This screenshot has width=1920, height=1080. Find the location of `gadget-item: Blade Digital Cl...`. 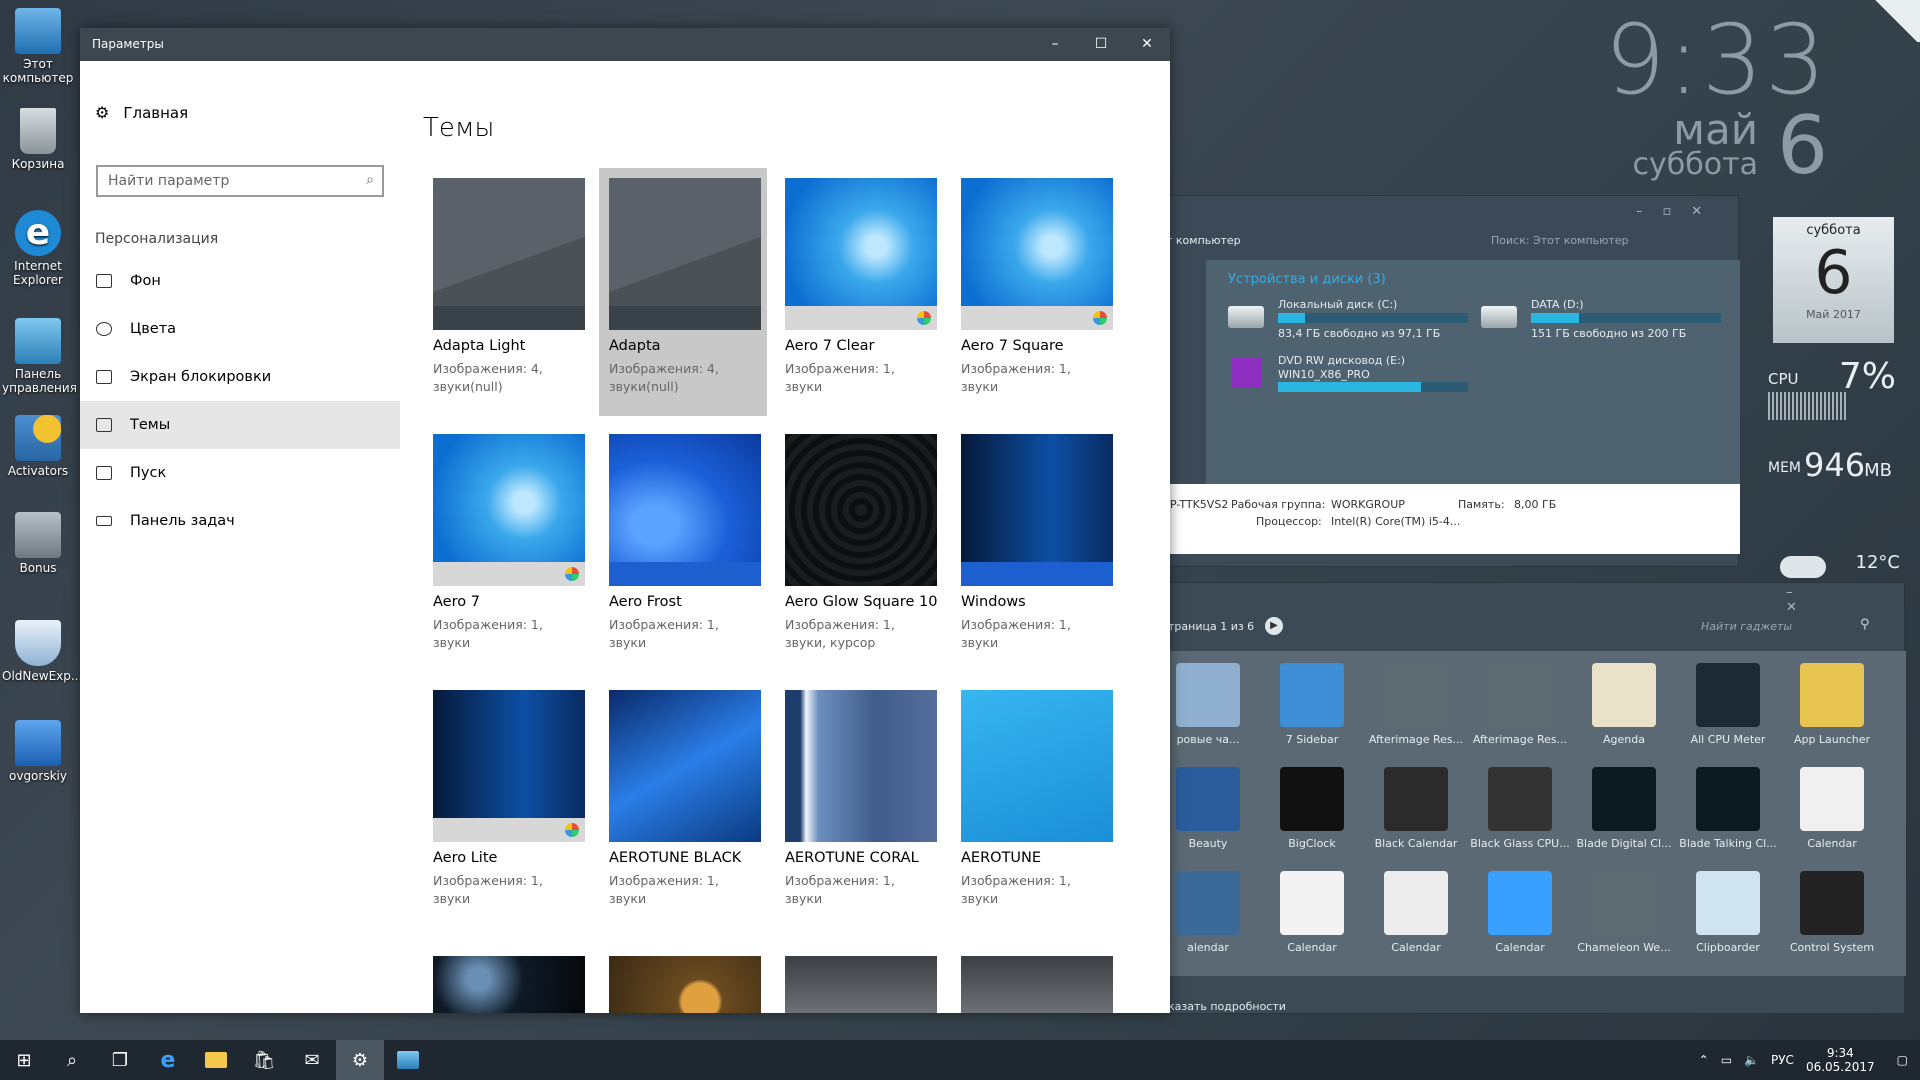

gadget-item: Blade Digital Cl... is located at coordinates (1624, 808).